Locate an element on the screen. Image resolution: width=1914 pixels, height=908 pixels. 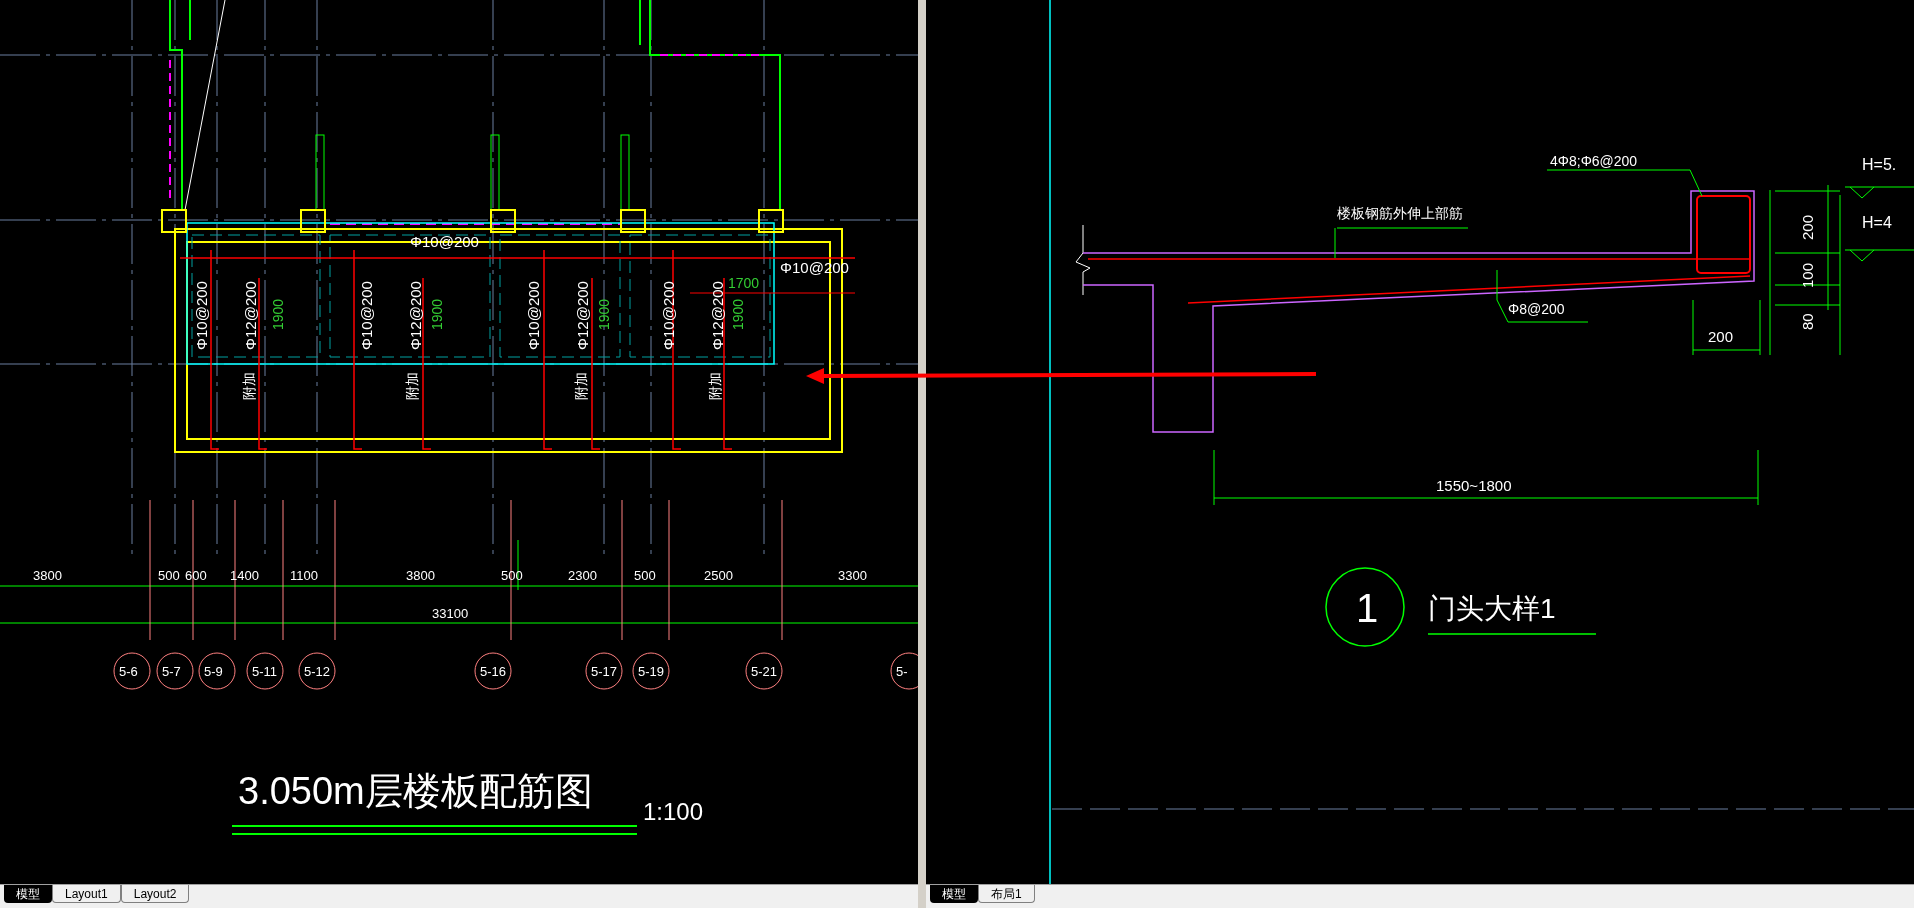
axis-label: 5-7 is located at coordinates (171, 671).